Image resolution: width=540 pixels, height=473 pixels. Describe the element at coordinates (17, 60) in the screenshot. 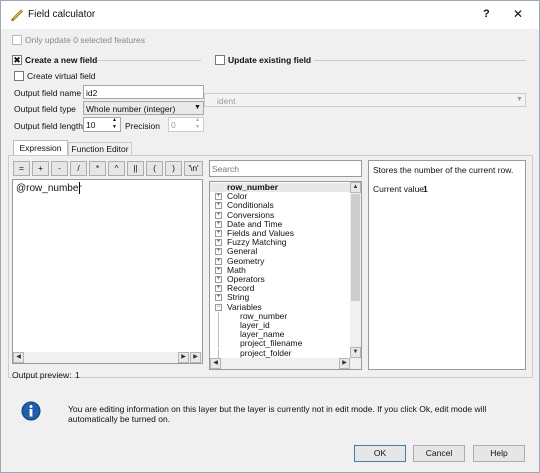

I see `create-new-field-checkbox: ✖` at that location.